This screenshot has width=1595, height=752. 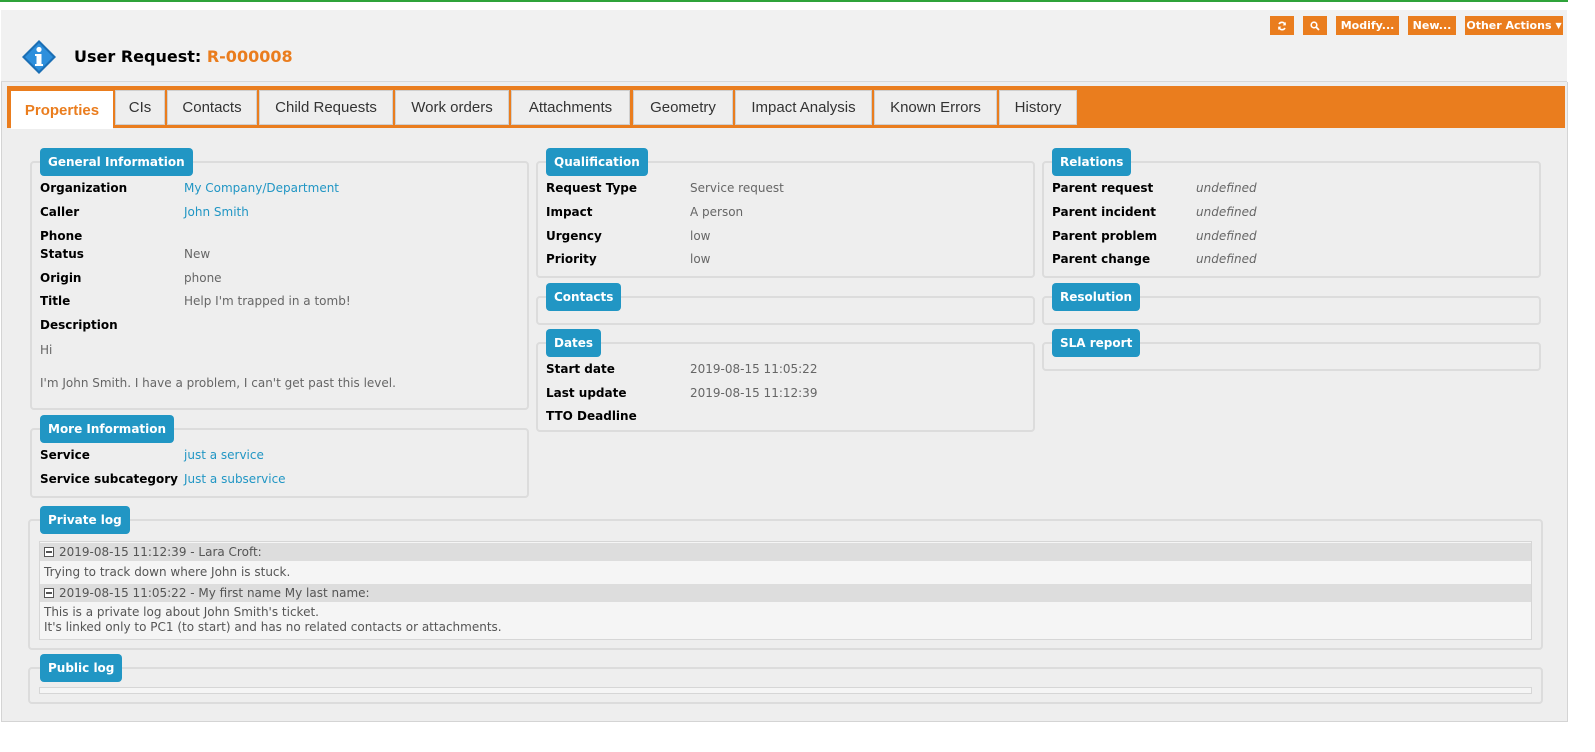 I want to click on tab-child-requests: Child Requests, so click(x=326, y=107).